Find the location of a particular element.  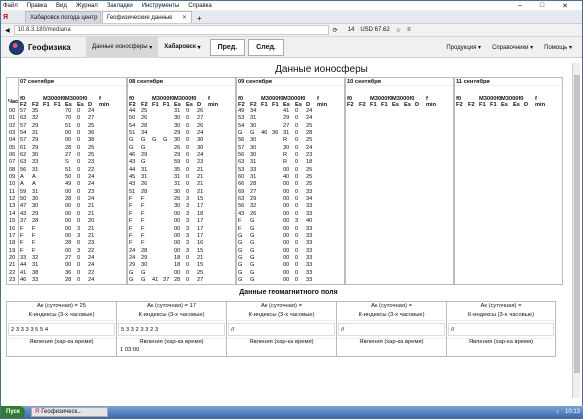

menu-bookmarks: Закладки is located at coordinates (120, 6).